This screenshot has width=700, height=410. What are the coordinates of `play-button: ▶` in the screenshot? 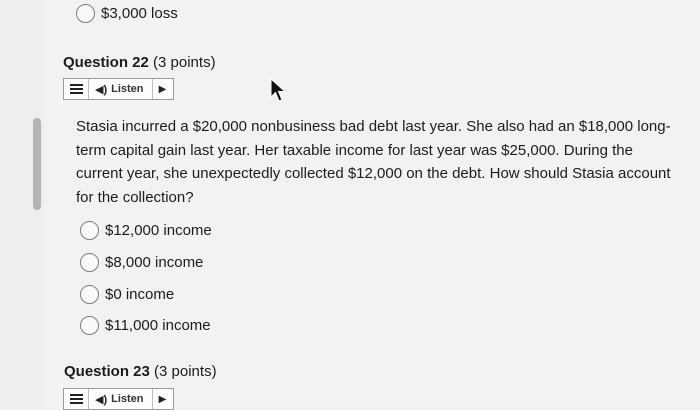 It's located at (163, 89).